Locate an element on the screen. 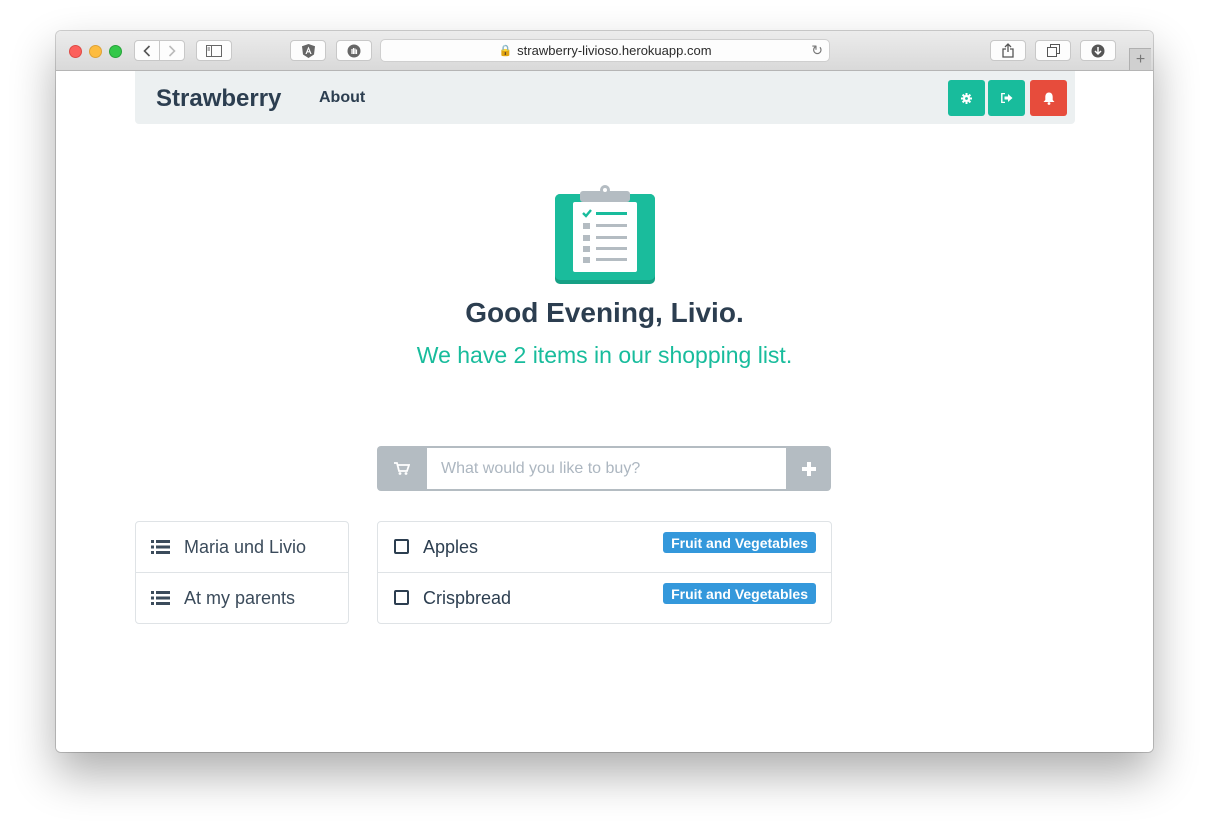  reload-icon: ↻ is located at coordinates (817, 50).